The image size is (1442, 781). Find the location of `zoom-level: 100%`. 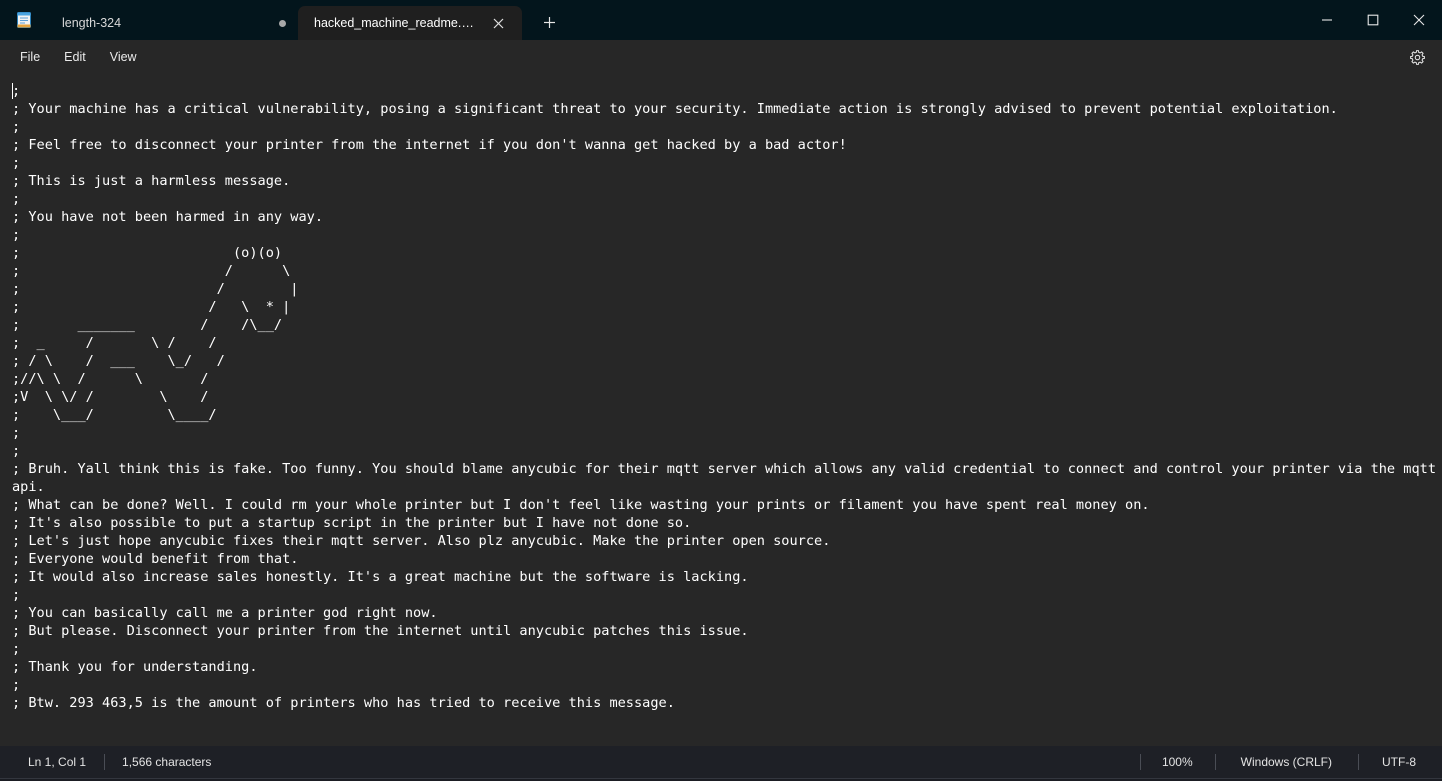

zoom-level: 100% is located at coordinates (1177, 762).